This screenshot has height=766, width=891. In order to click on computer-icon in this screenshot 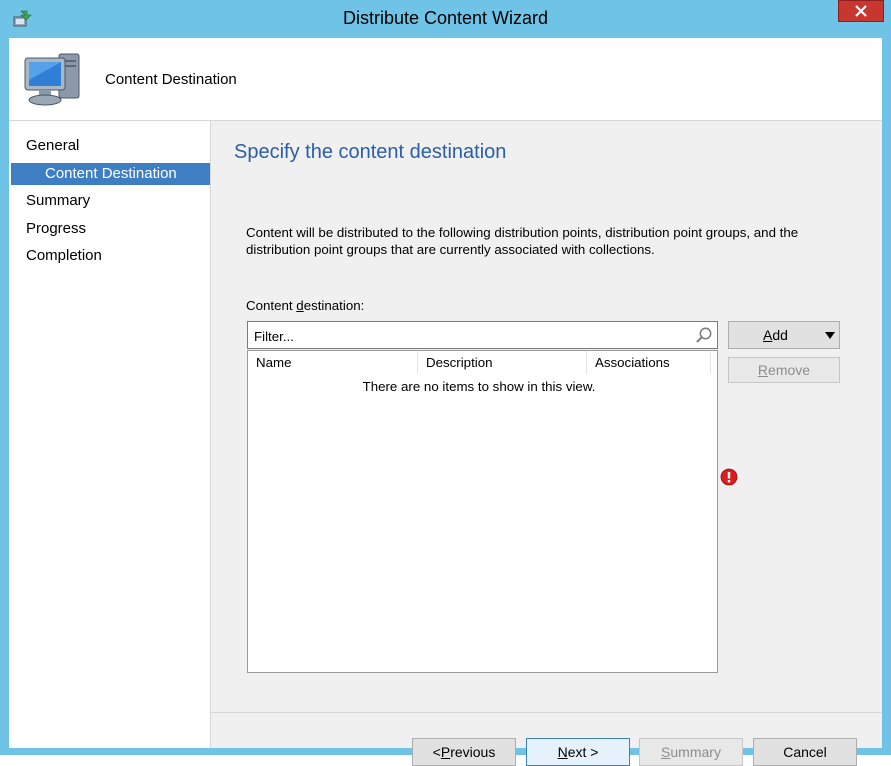, I will do `click(52, 79)`.